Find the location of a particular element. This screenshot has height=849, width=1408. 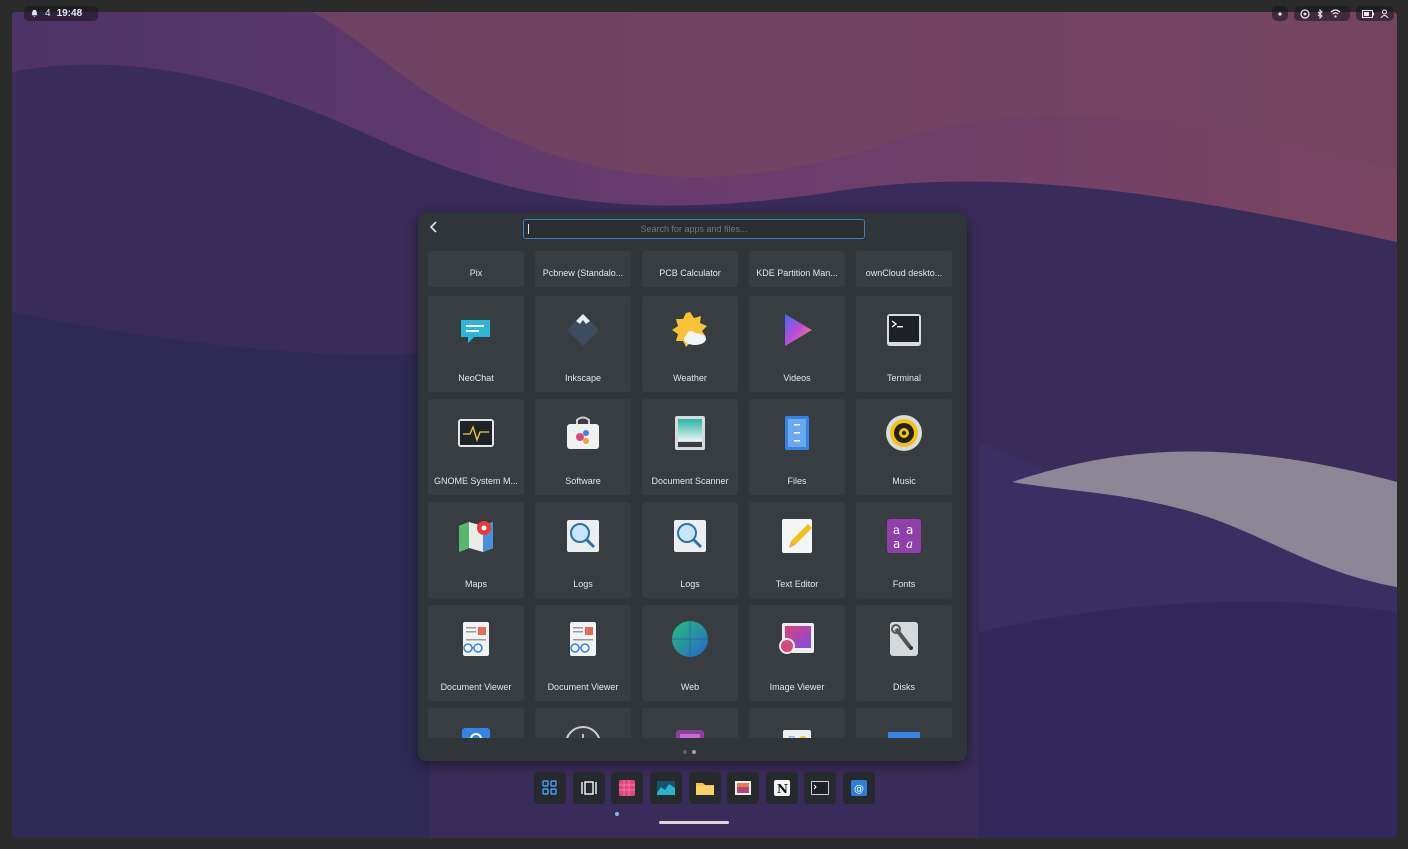

maps-icon is located at coordinates (476, 536).